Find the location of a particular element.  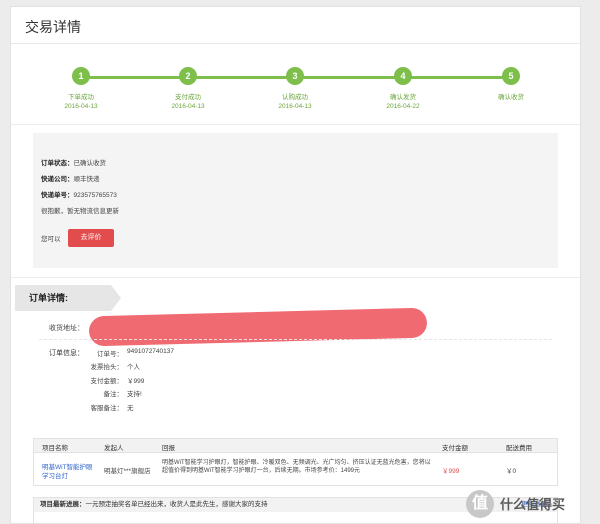

step-4: 4 确认发货 2016-04-22 is located at coordinates (403, 88).